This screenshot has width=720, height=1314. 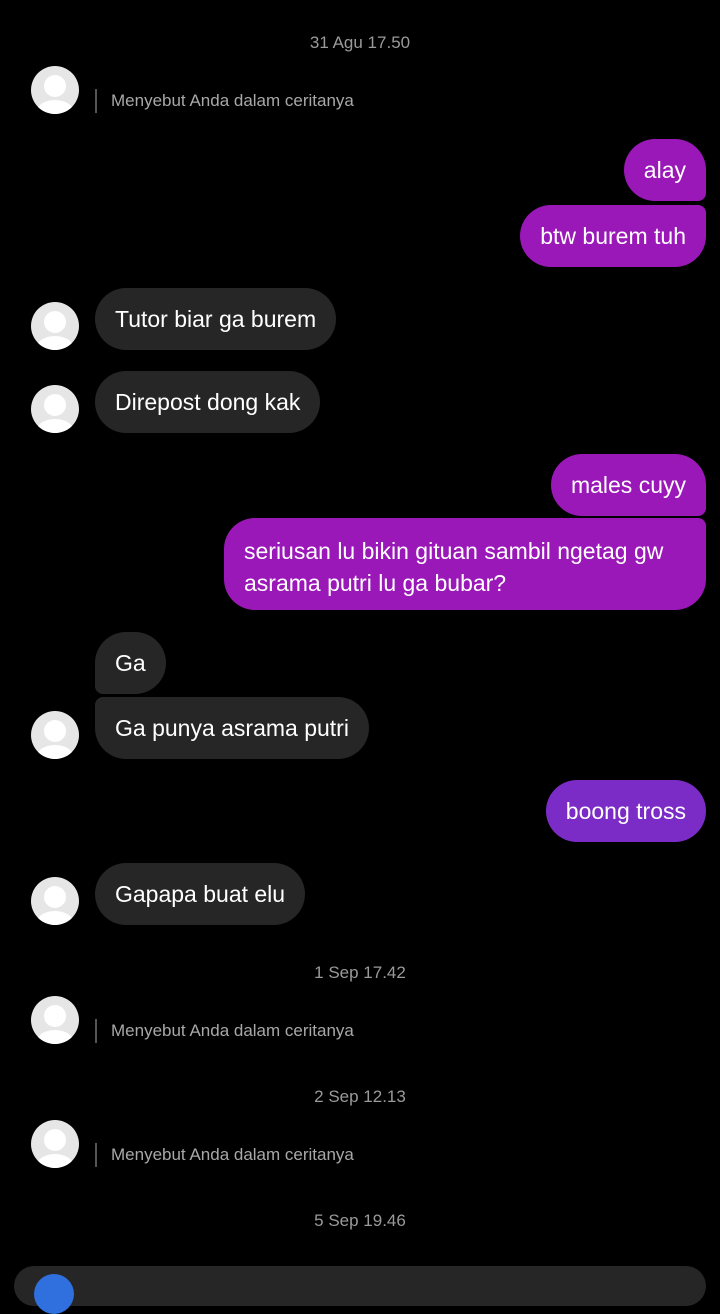 What do you see at coordinates (360, 1220) in the screenshot?
I see `timestamp: 5 Sep 19.46` at bounding box center [360, 1220].